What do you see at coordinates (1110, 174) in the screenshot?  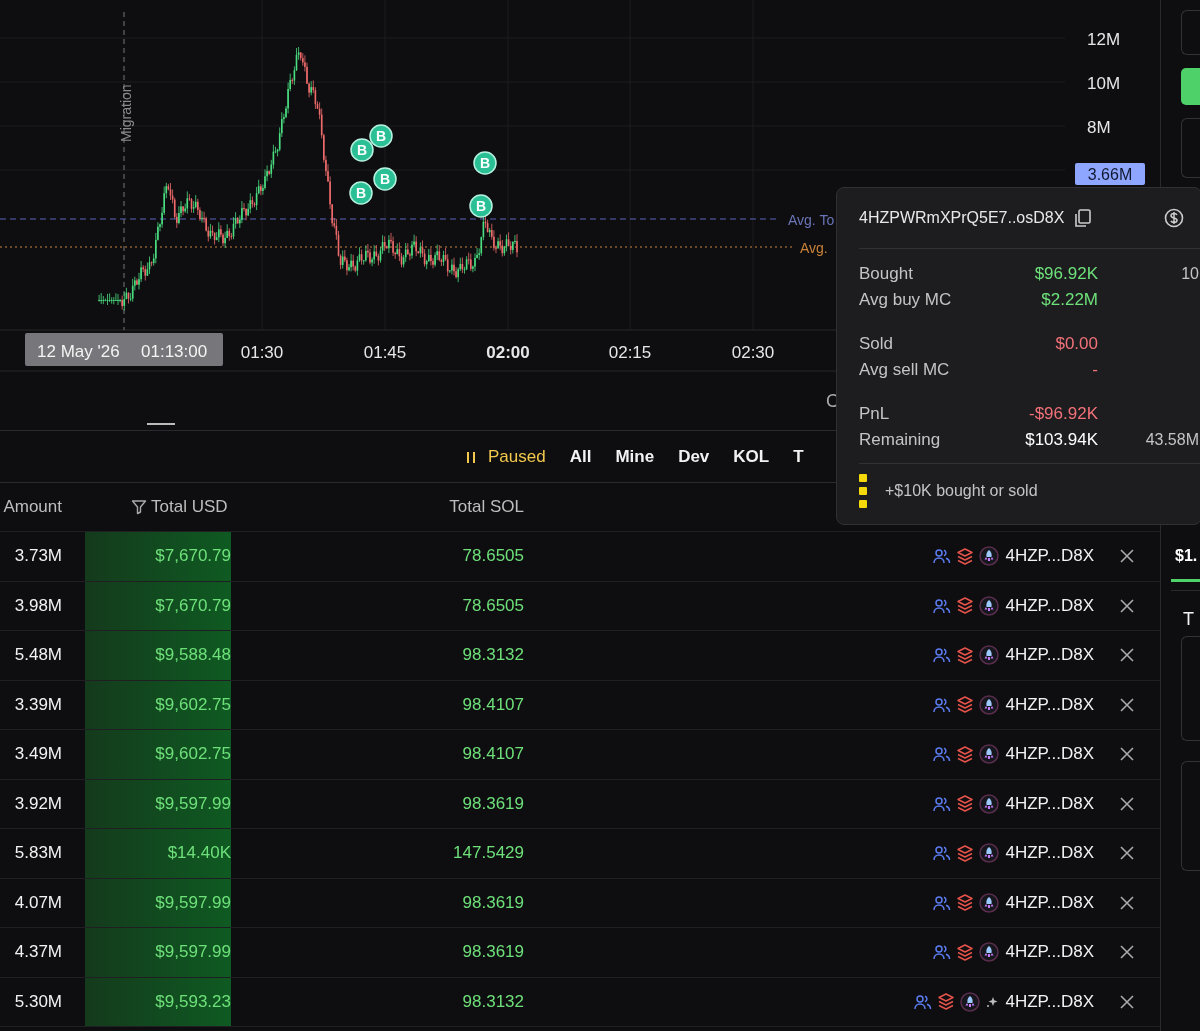 I see `price-label: 3.66M` at bounding box center [1110, 174].